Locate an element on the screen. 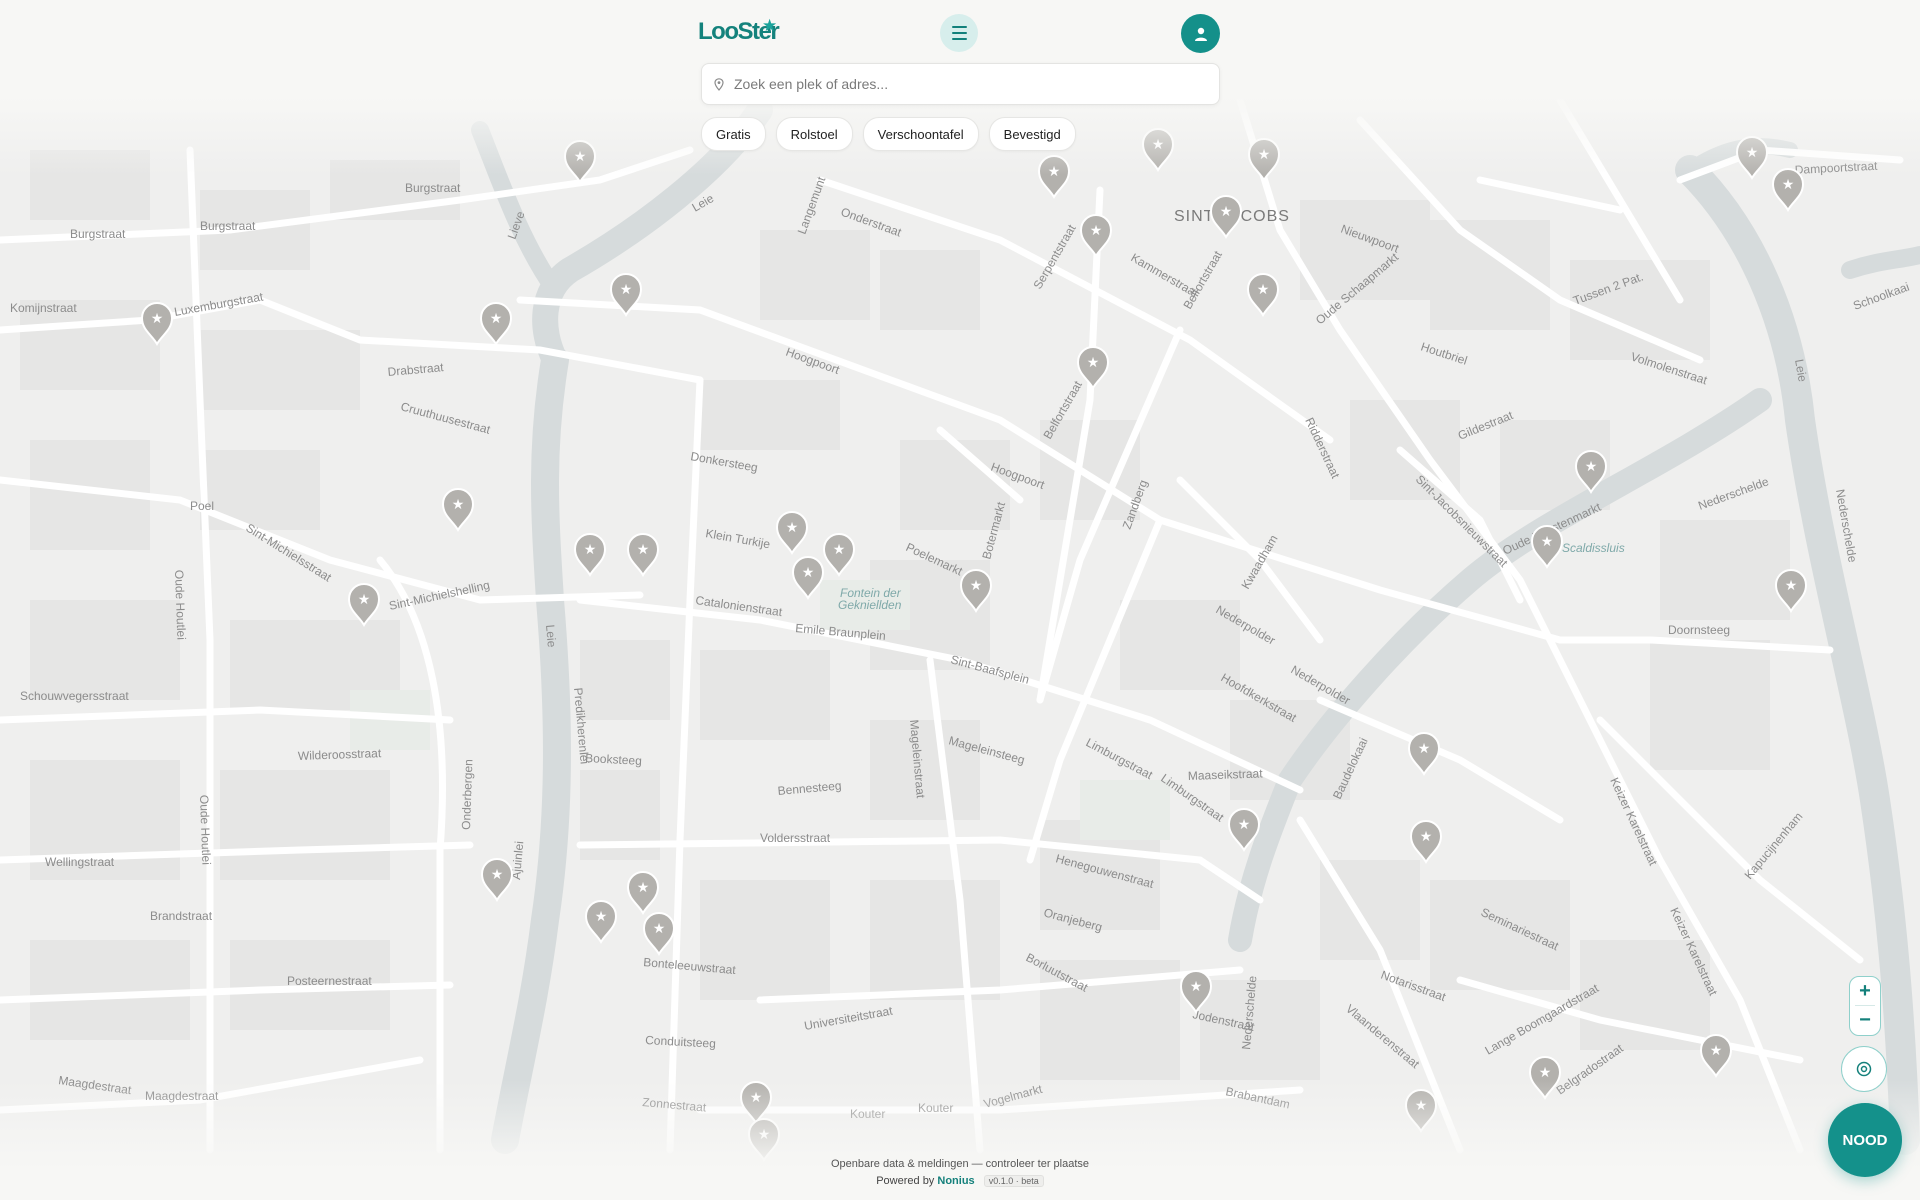 This screenshot has height=1200, width=1920. app-logo: LooSter ★ is located at coordinates (739, 35).